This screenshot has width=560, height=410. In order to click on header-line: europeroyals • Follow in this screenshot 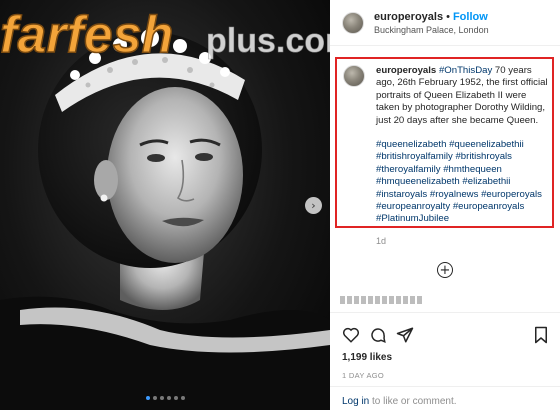, I will do `click(431, 17)`.